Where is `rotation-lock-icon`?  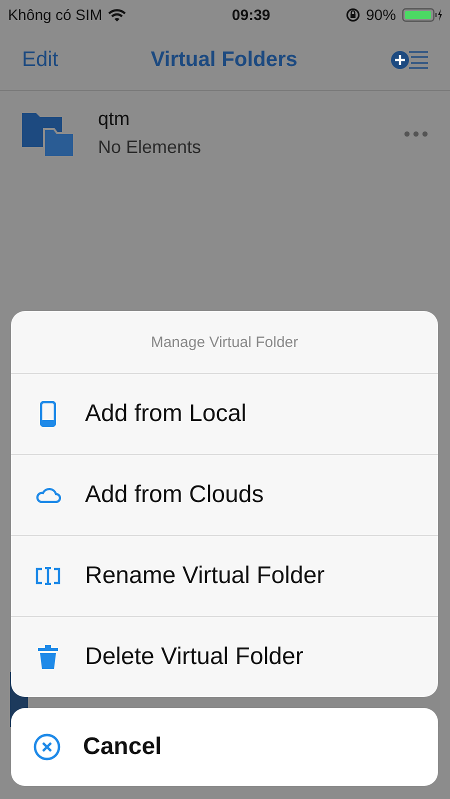 rotation-lock-icon is located at coordinates (353, 15).